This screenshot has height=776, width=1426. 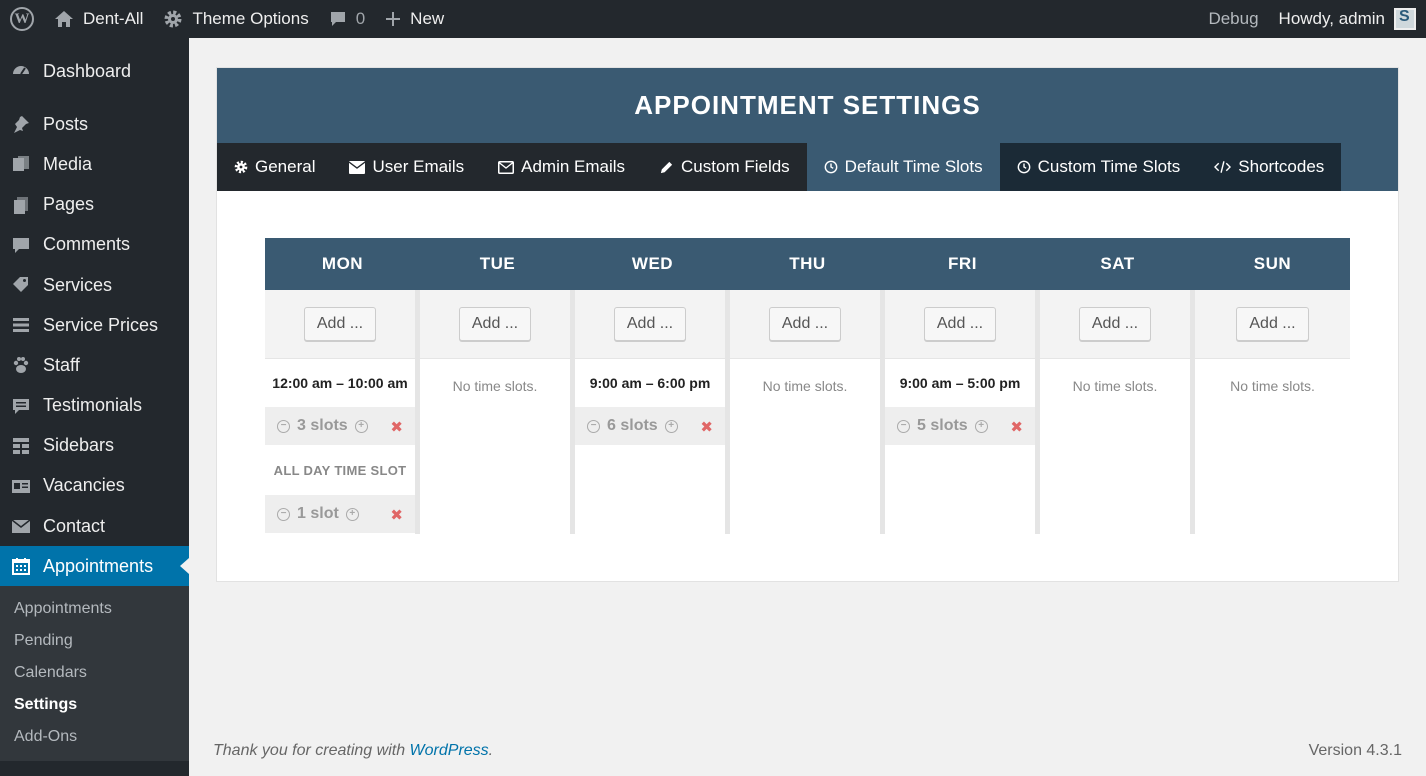 What do you see at coordinates (21, 164) in the screenshot?
I see `media-icon` at bounding box center [21, 164].